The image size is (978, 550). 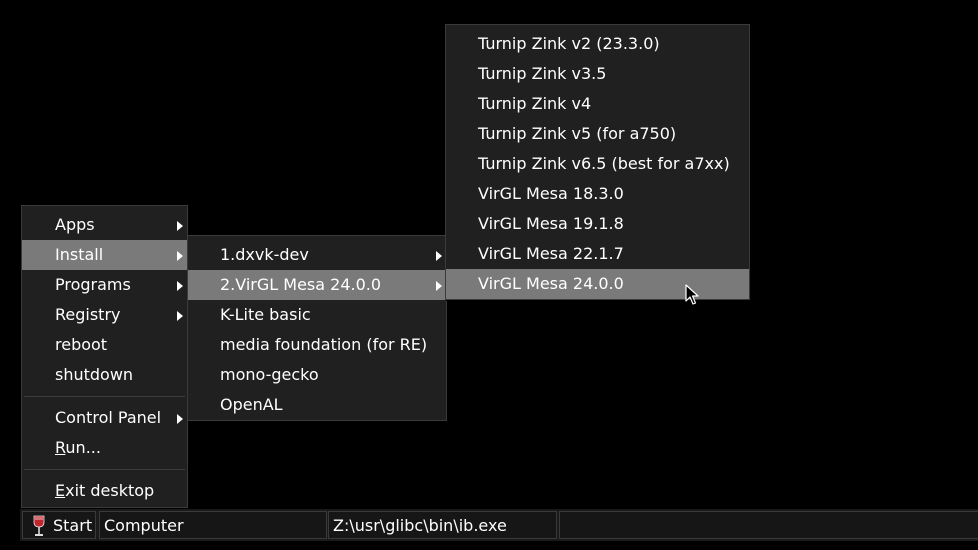 I want to click on menu-item-label: OpenAL, so click(x=251, y=404).